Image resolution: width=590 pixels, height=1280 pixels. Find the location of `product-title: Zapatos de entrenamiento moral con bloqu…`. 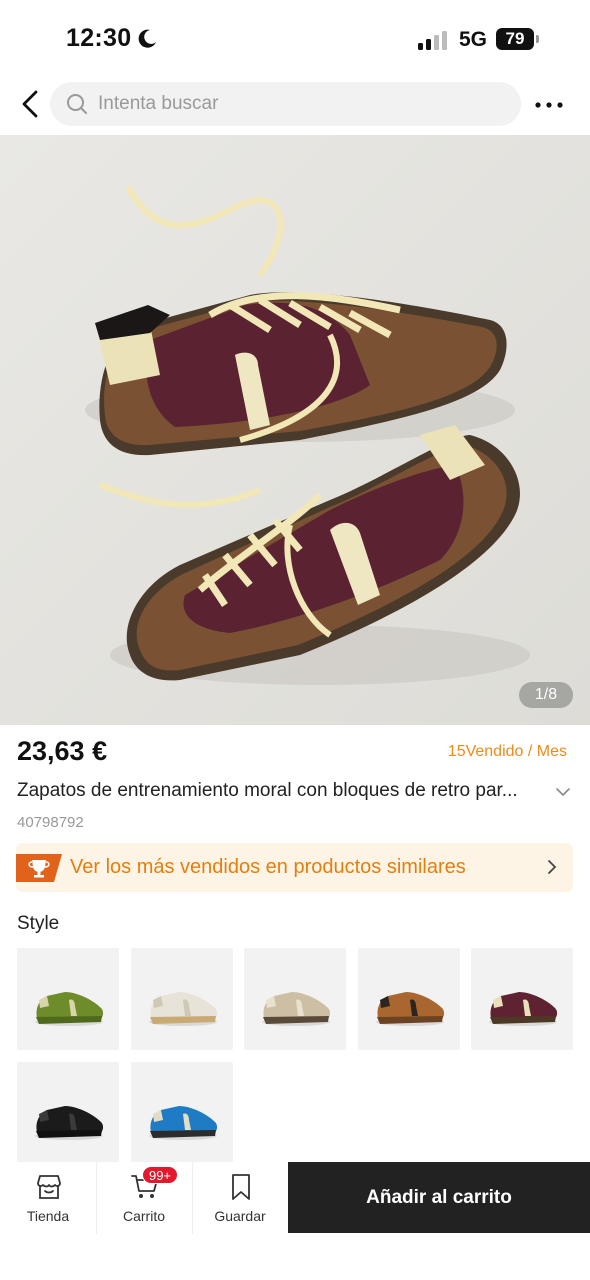

product-title: Zapatos de entrenamiento moral con bloqu… is located at coordinates (267, 790).